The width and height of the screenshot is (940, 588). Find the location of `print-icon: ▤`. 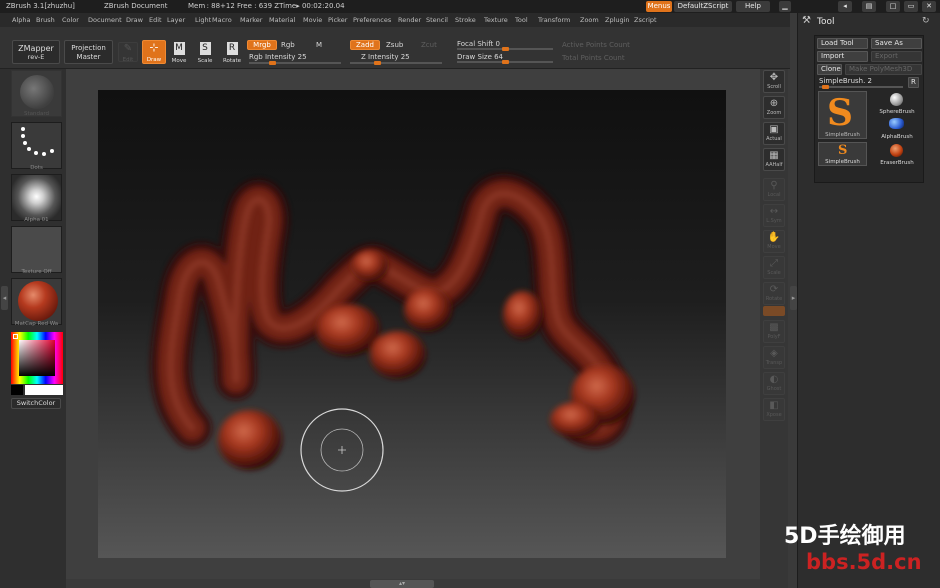

print-icon: ▤ is located at coordinates (869, 6).